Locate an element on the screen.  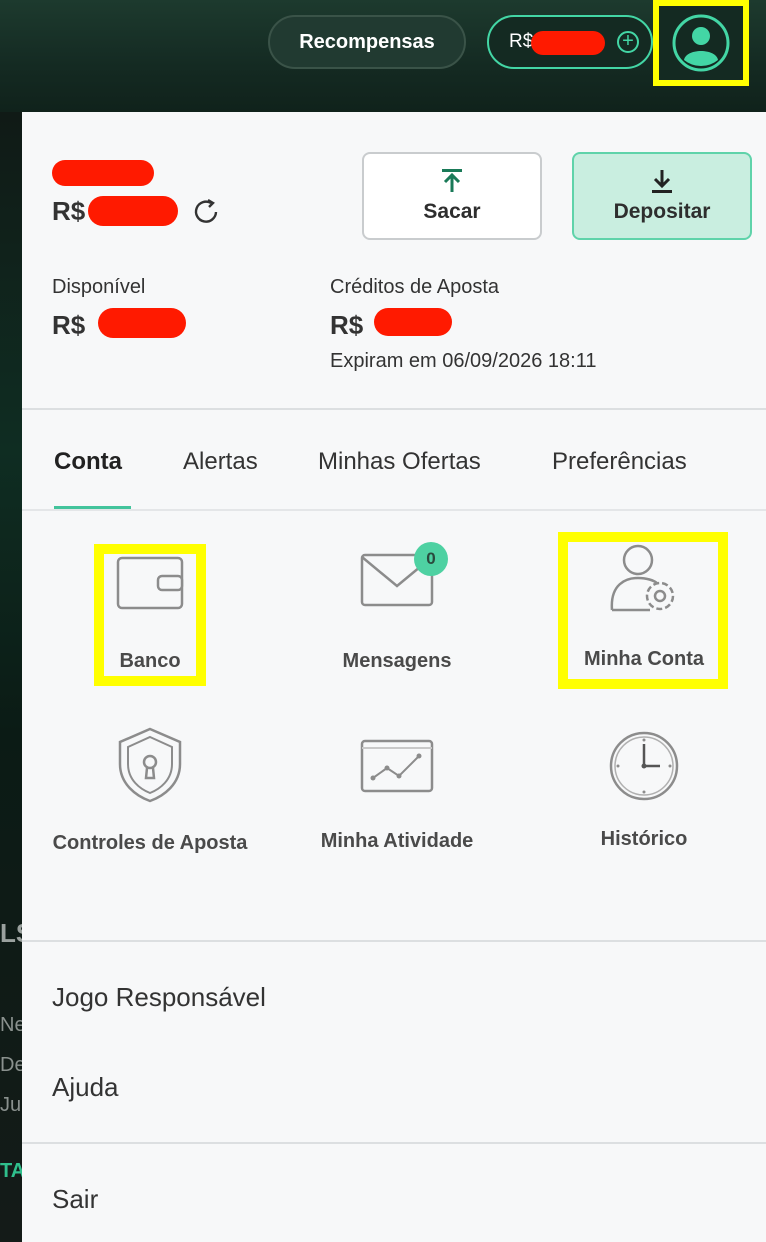
rewards-label: Recompensas is located at coordinates (367, 41).